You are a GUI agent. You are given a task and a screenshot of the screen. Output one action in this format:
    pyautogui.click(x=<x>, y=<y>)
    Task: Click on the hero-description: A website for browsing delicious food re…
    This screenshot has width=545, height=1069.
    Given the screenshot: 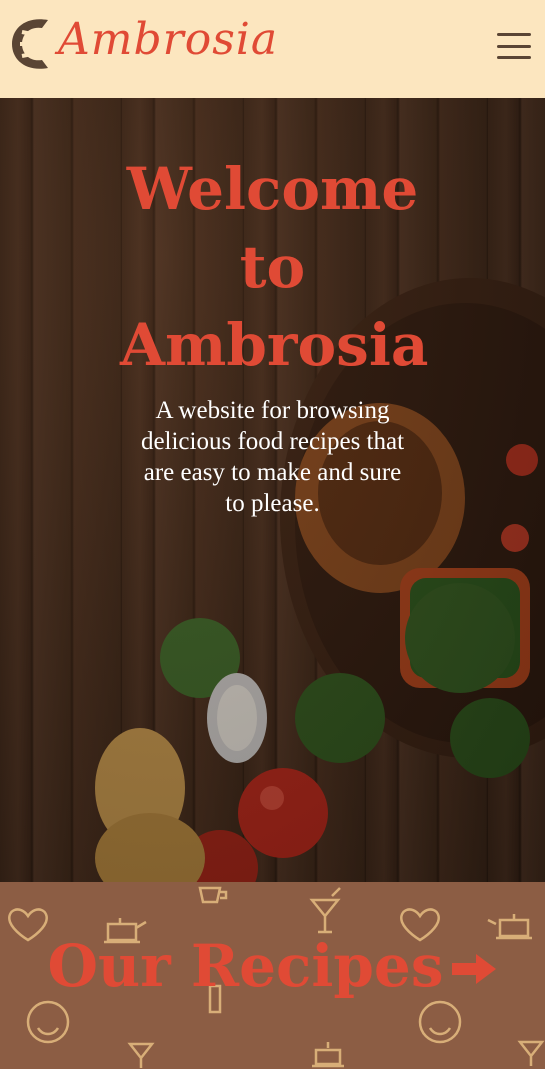 What is the action you would take?
    pyautogui.click(x=272, y=457)
    